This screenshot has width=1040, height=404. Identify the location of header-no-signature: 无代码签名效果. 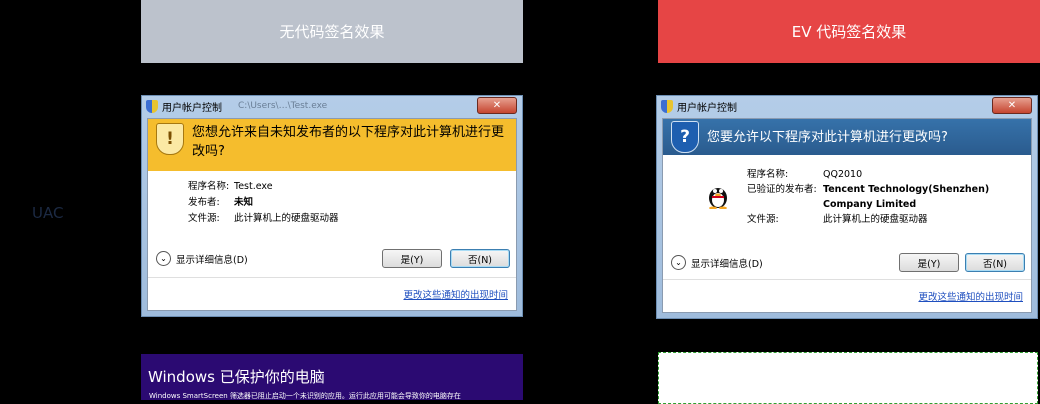
(332, 31).